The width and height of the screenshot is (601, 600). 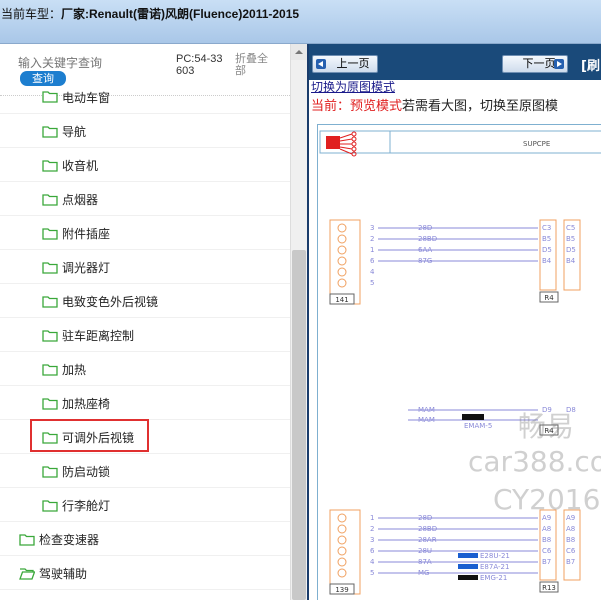 What do you see at coordinates (341, 590) in the screenshot?
I see `connector-id: 139` at bounding box center [341, 590].